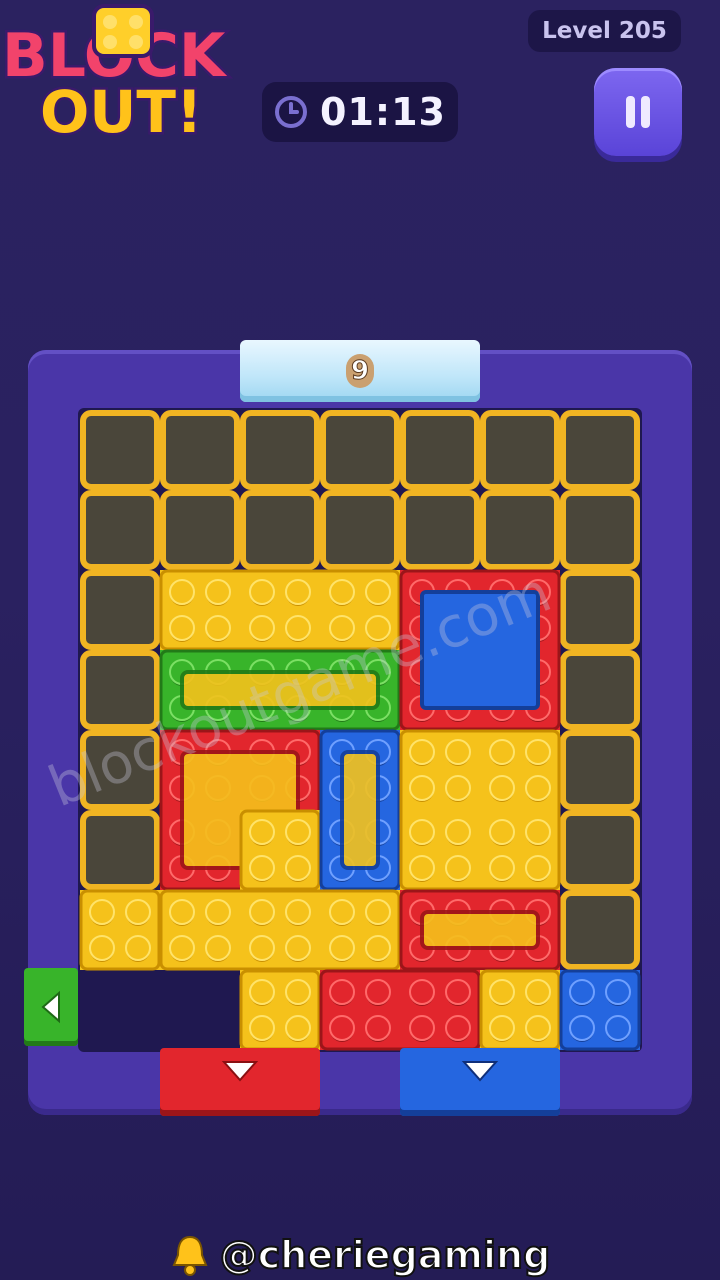  I want to click on green-left-exit, so click(51, 1007).